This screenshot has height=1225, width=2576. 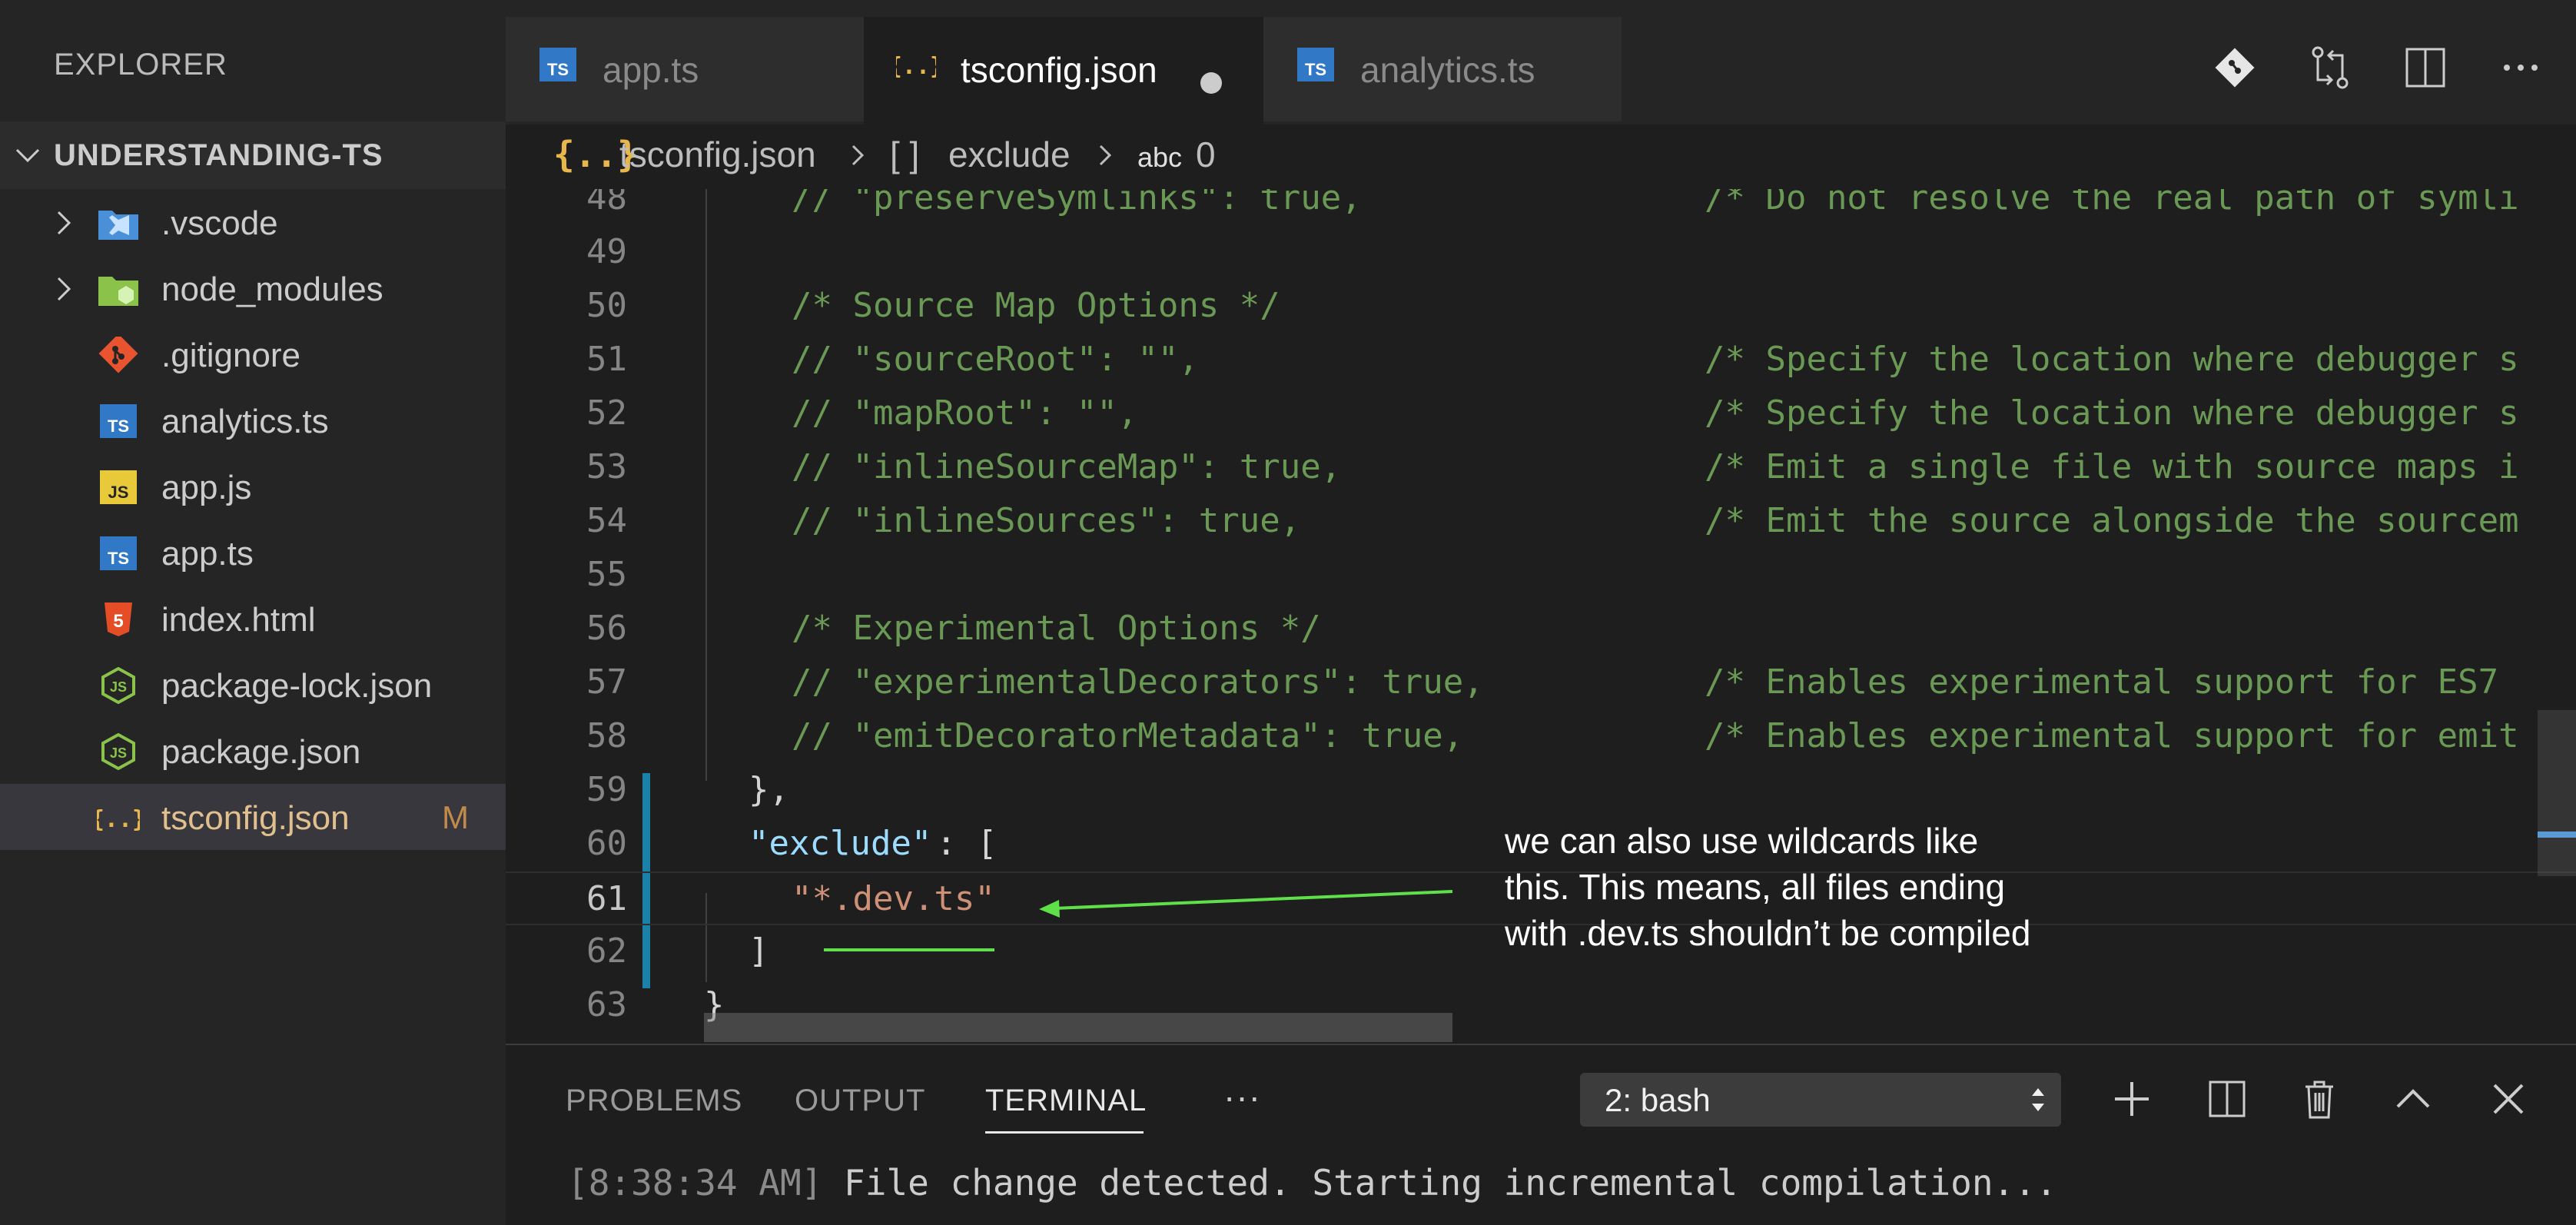 I want to click on tree-item-gitignore: .gitignore, so click(x=253, y=354).